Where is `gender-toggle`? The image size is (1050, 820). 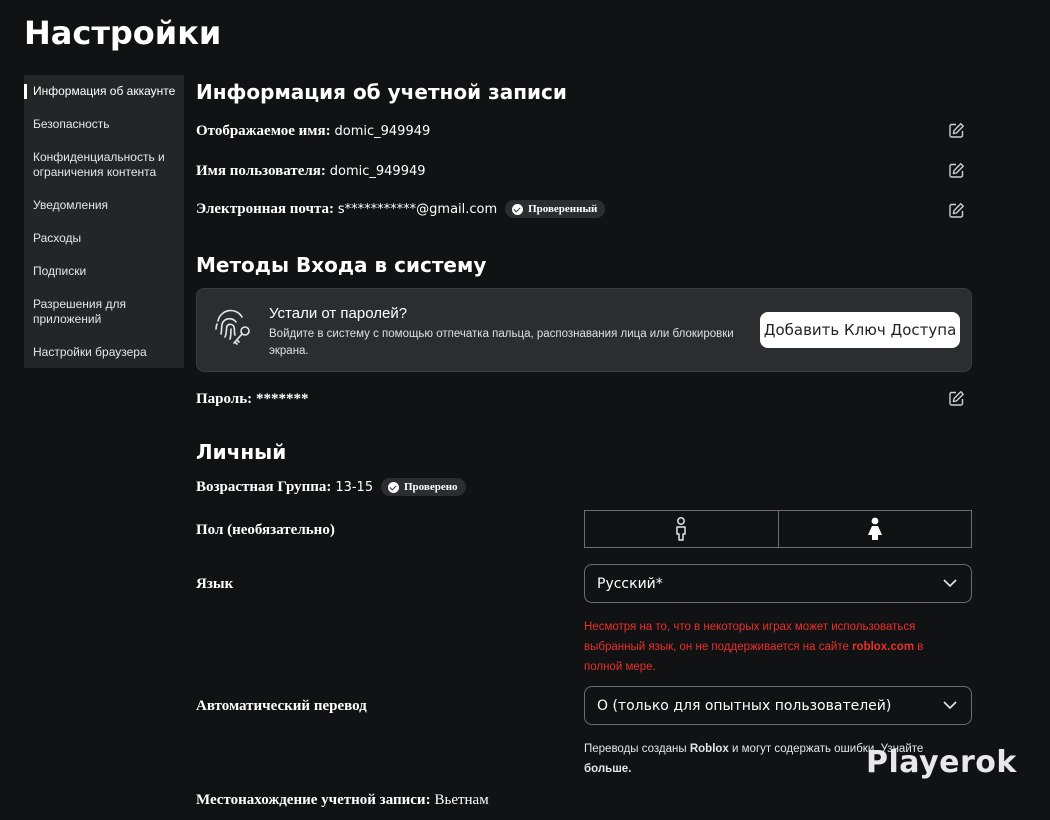 gender-toggle is located at coordinates (778, 529).